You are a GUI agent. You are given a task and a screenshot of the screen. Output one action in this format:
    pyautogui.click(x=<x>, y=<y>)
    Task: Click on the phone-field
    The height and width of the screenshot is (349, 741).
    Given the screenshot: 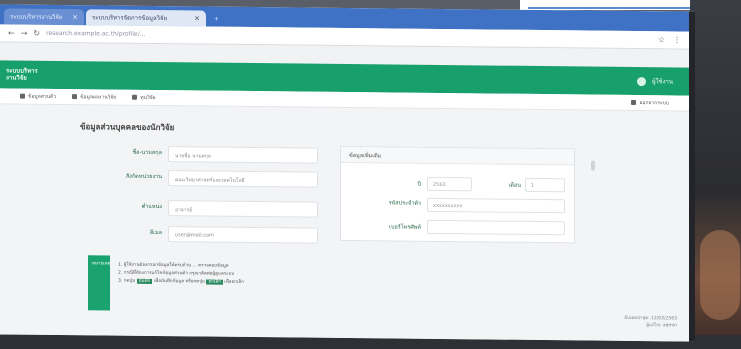 What is the action you would take?
    pyautogui.click(x=496, y=227)
    